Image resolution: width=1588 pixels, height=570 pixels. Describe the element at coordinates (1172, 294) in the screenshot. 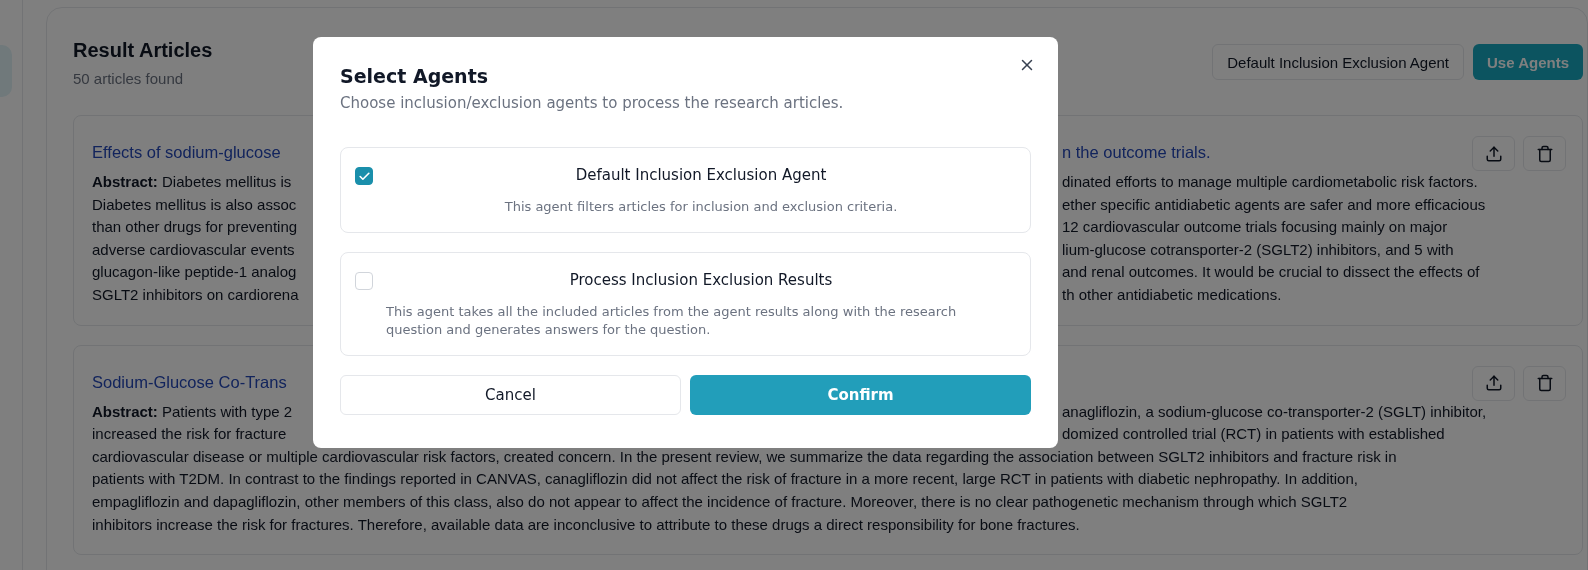

I see `abstract-line: th other antidiabetic medications.` at that location.